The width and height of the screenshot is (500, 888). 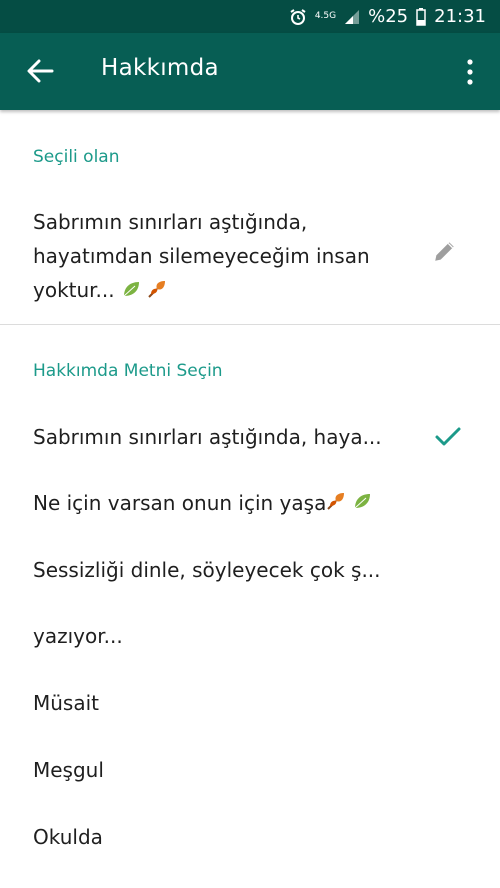 I want to click on check-icon, so click(x=448, y=437).